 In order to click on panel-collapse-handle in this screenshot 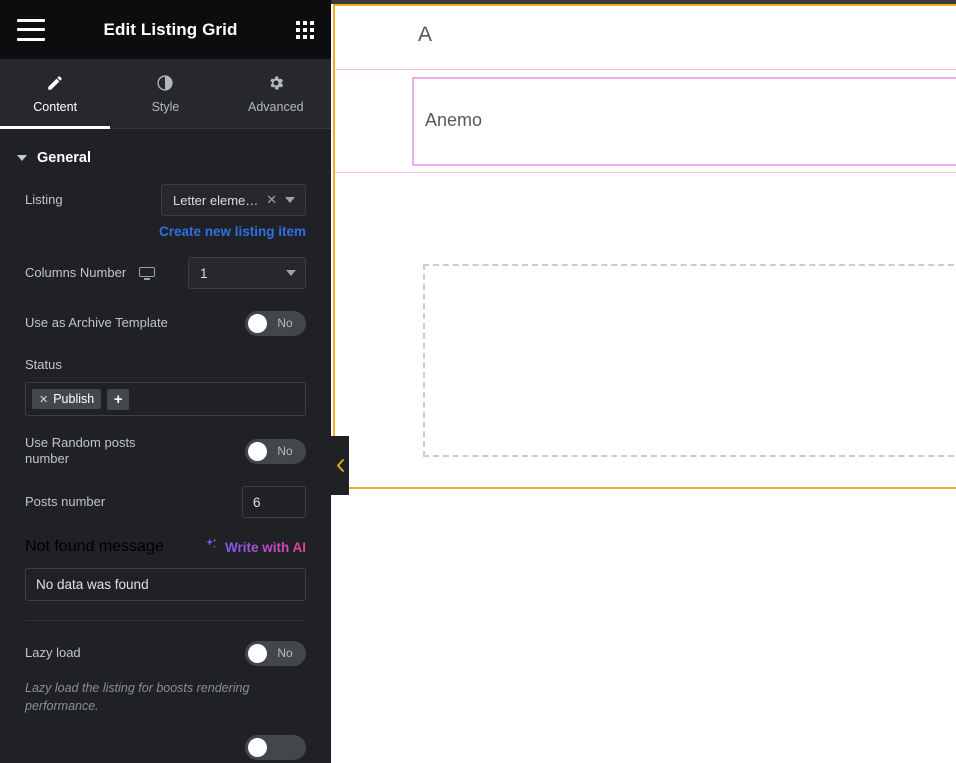, I will do `click(340, 465)`.